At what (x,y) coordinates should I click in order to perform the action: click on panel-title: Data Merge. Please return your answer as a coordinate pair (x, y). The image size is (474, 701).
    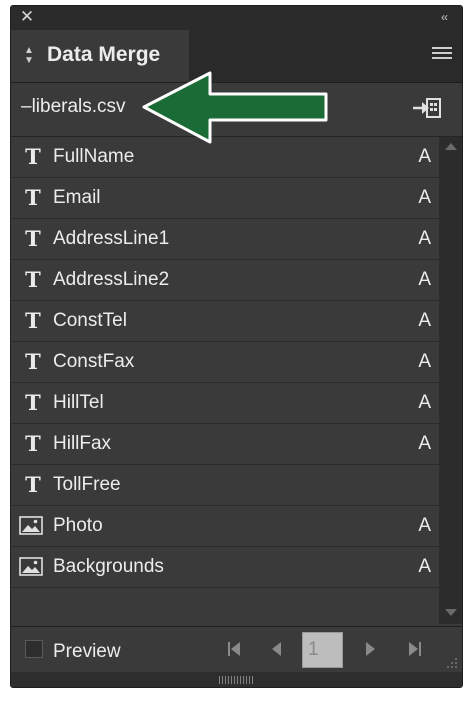
    Looking at the image, I should click on (104, 54).